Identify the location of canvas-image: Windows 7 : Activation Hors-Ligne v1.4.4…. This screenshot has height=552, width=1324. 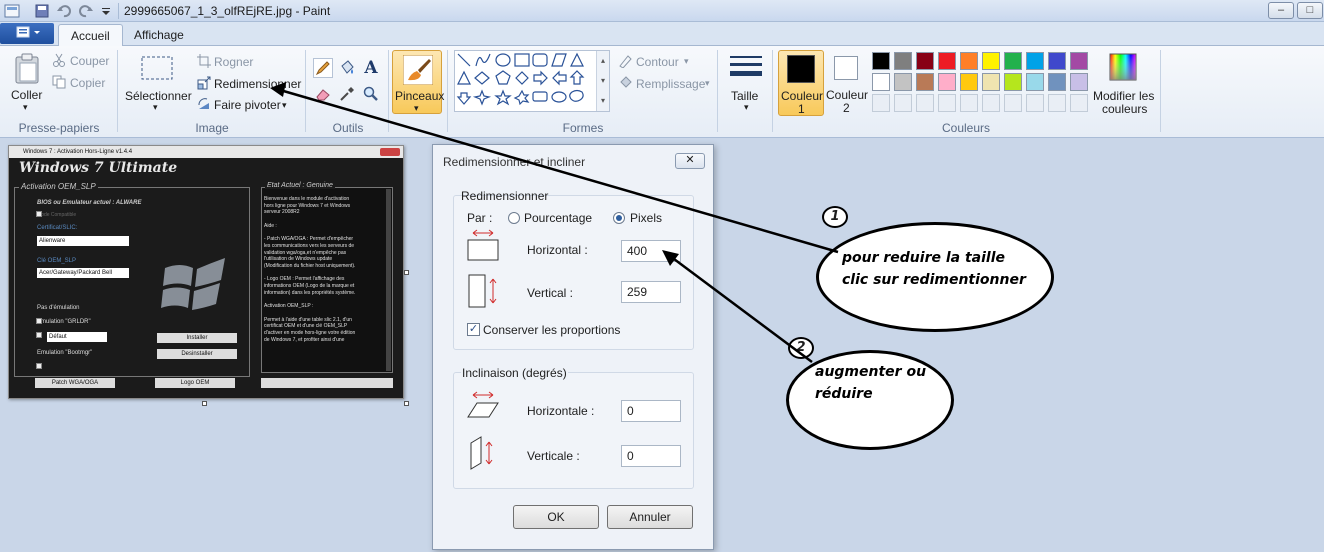
(206, 272).